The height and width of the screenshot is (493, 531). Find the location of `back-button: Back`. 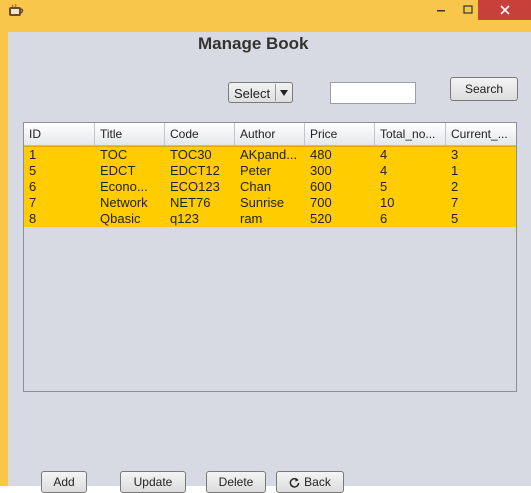

back-button: Back is located at coordinates (310, 482).